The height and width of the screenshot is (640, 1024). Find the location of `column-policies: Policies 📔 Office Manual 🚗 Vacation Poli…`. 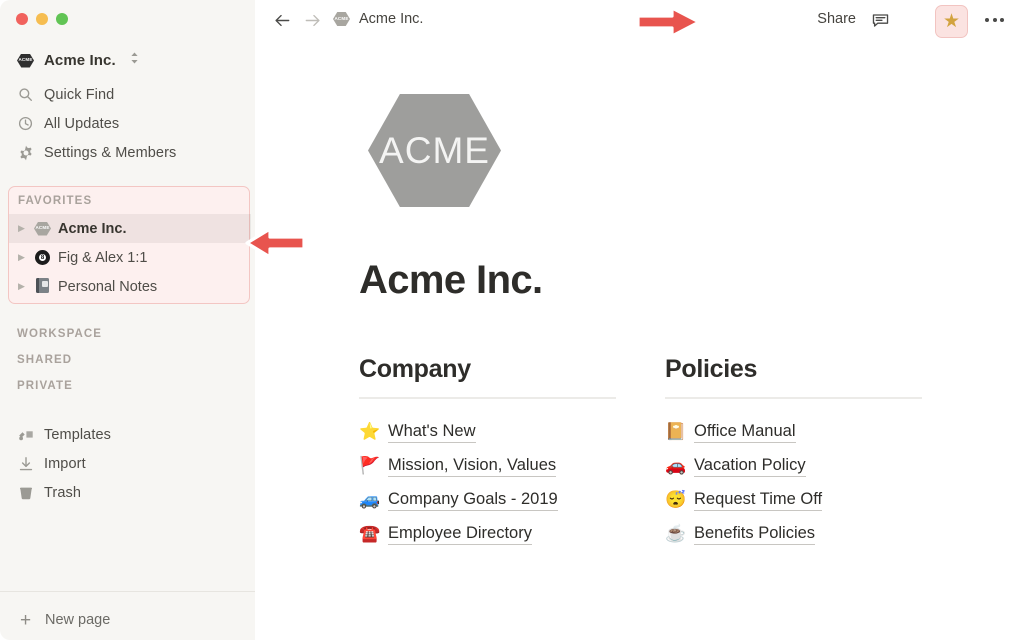

column-policies: Policies 📔 Office Manual 🚗 Vacation Poli… is located at coordinates (795, 453).